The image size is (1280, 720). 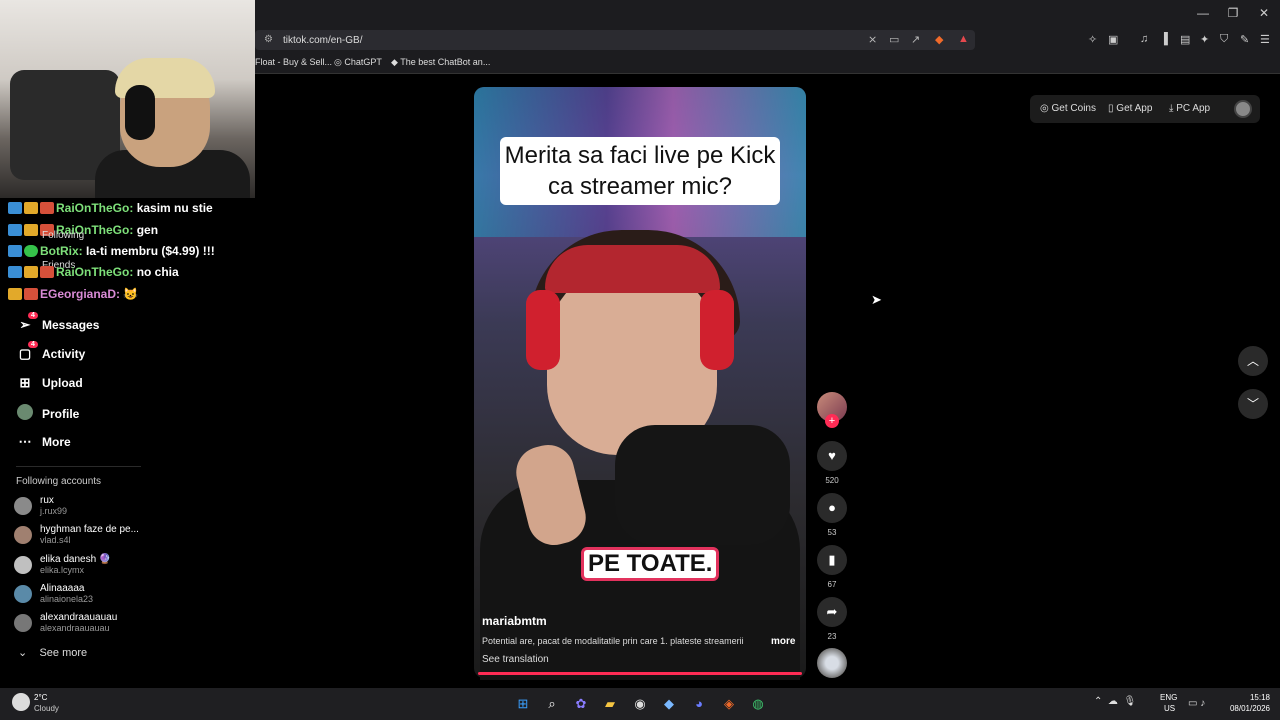 What do you see at coordinates (963, 39) in the screenshot?
I see `brave-rewards-icon: ▲` at bounding box center [963, 39].